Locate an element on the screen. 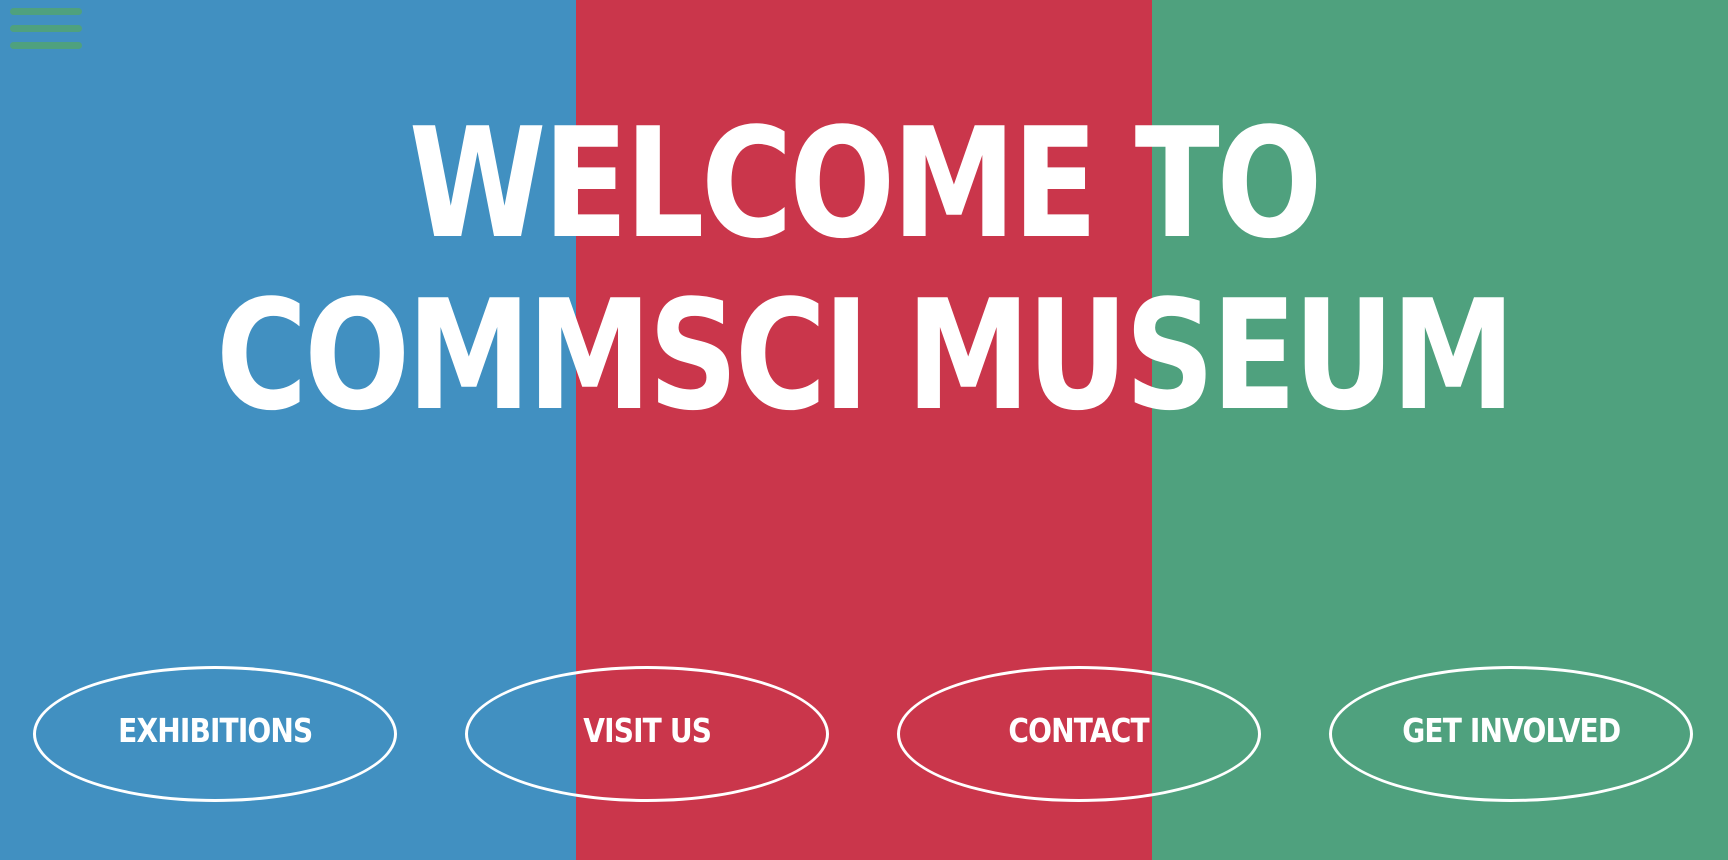 The height and width of the screenshot is (860, 1728). nav-button-contact: CONTACT is located at coordinates (1079, 734).